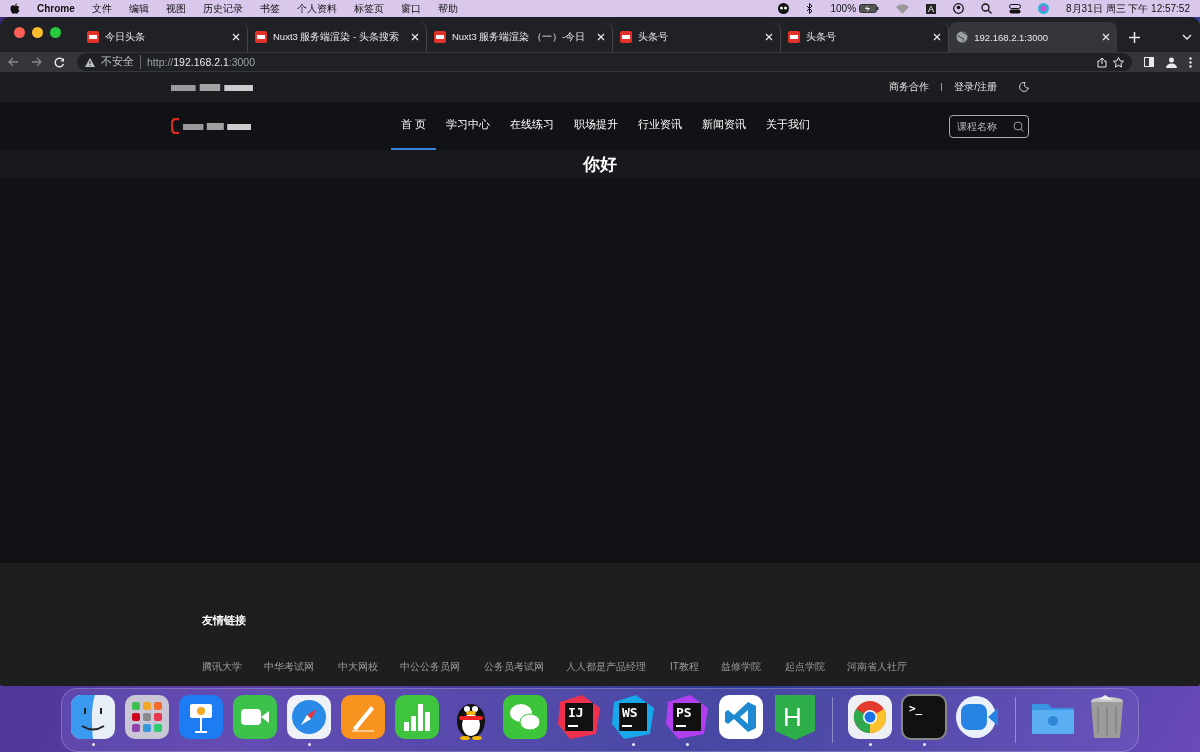 The image size is (1200, 752). I want to click on profile-icon, so click(1171, 62).